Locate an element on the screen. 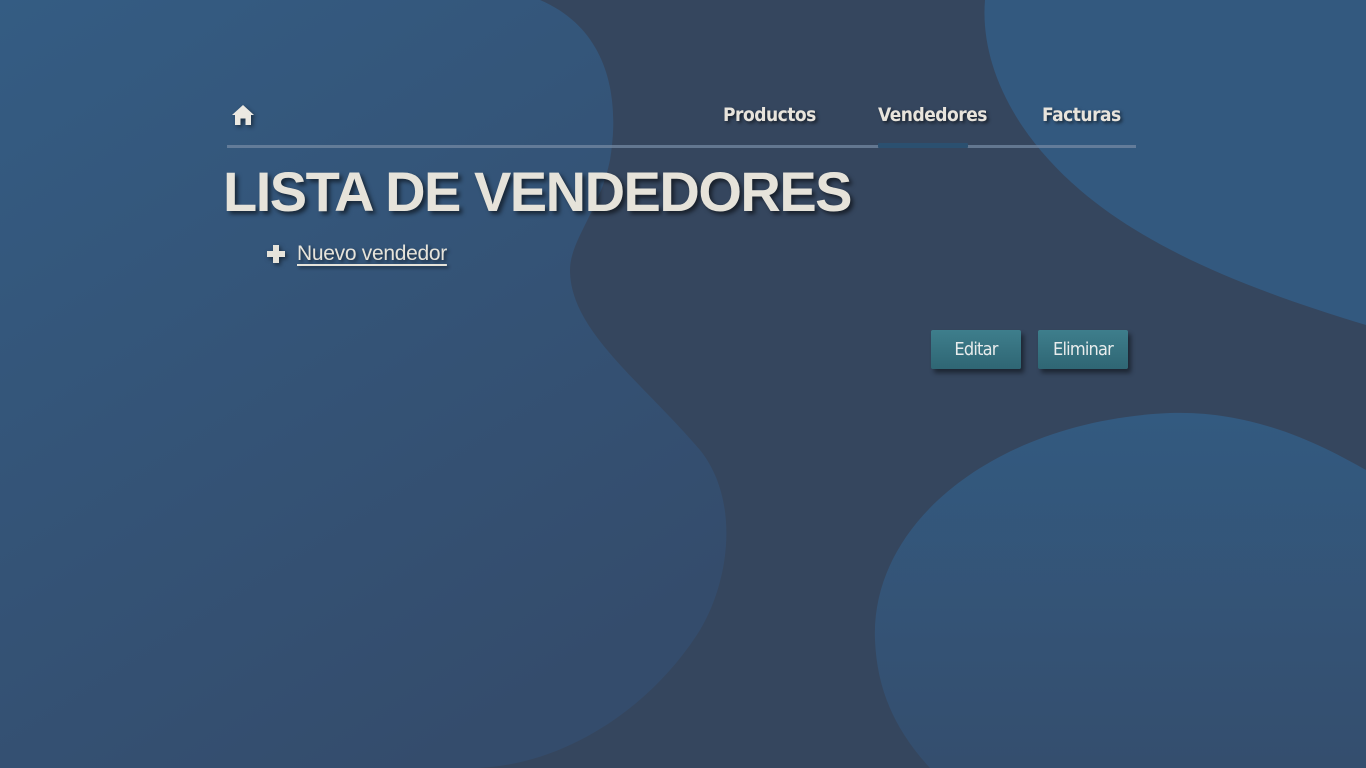  page-title: LISTA DE VENDEDORES is located at coordinates (538, 191).